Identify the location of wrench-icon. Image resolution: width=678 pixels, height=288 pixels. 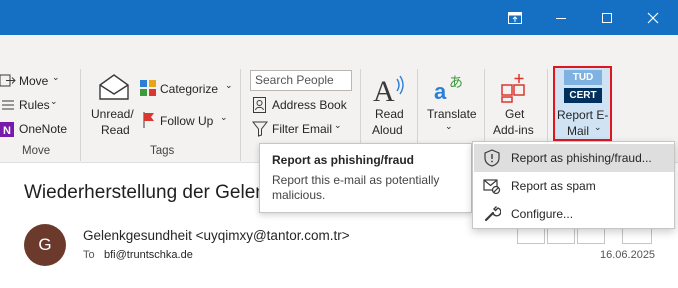
(492, 214).